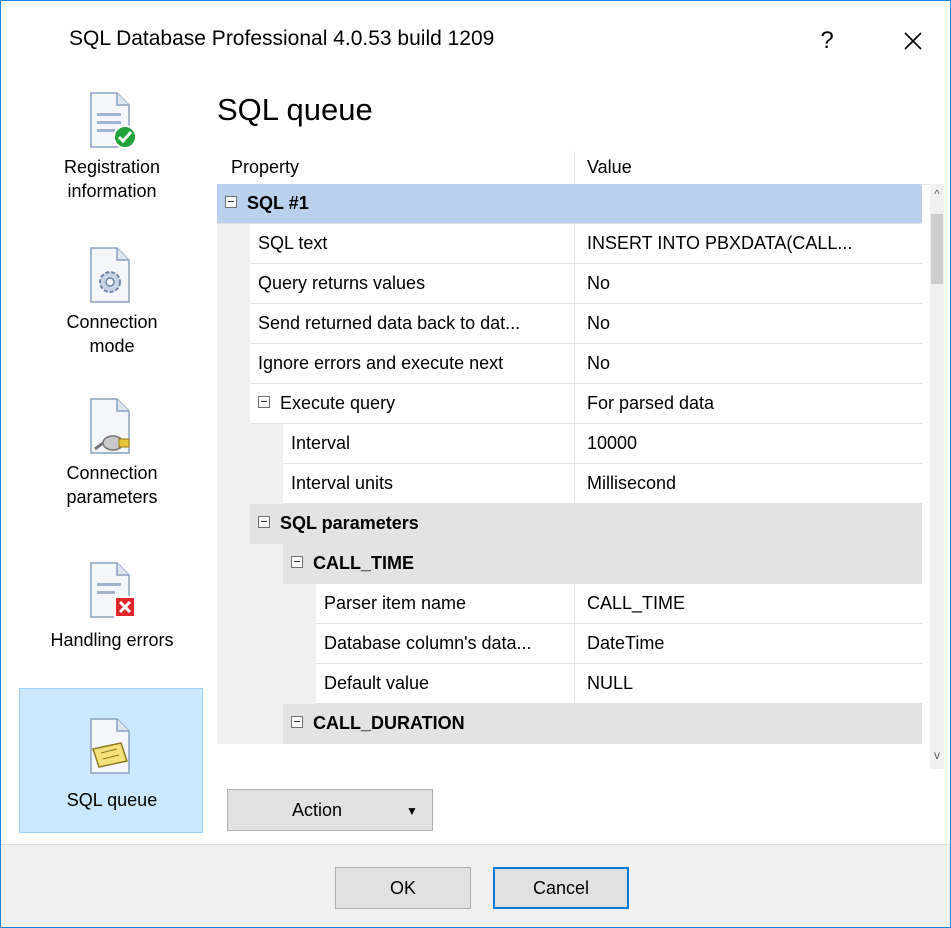 The width and height of the screenshot is (951, 928). What do you see at coordinates (295, 109) in the screenshot?
I see `page-title: SQL queue` at bounding box center [295, 109].